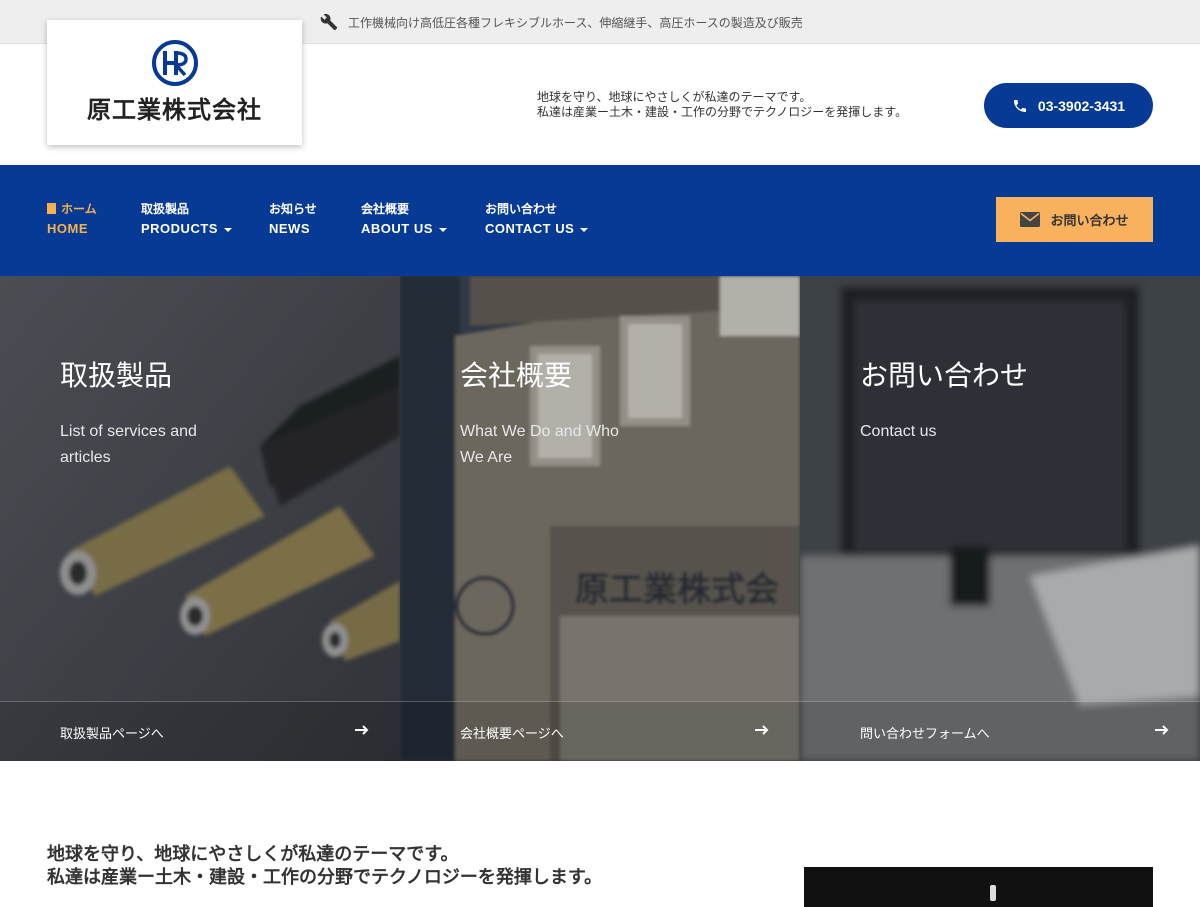  I want to click on wrench-icon, so click(329, 22).